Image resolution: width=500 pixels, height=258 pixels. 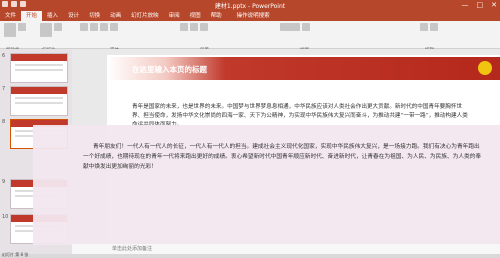 I want to click on tab-view: 视图, so click(x=195, y=16).